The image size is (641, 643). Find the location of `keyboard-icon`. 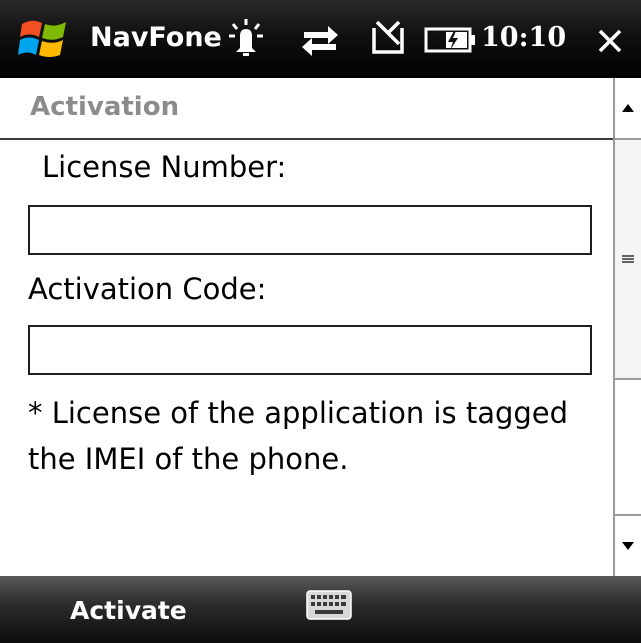

keyboard-icon is located at coordinates (329, 605).